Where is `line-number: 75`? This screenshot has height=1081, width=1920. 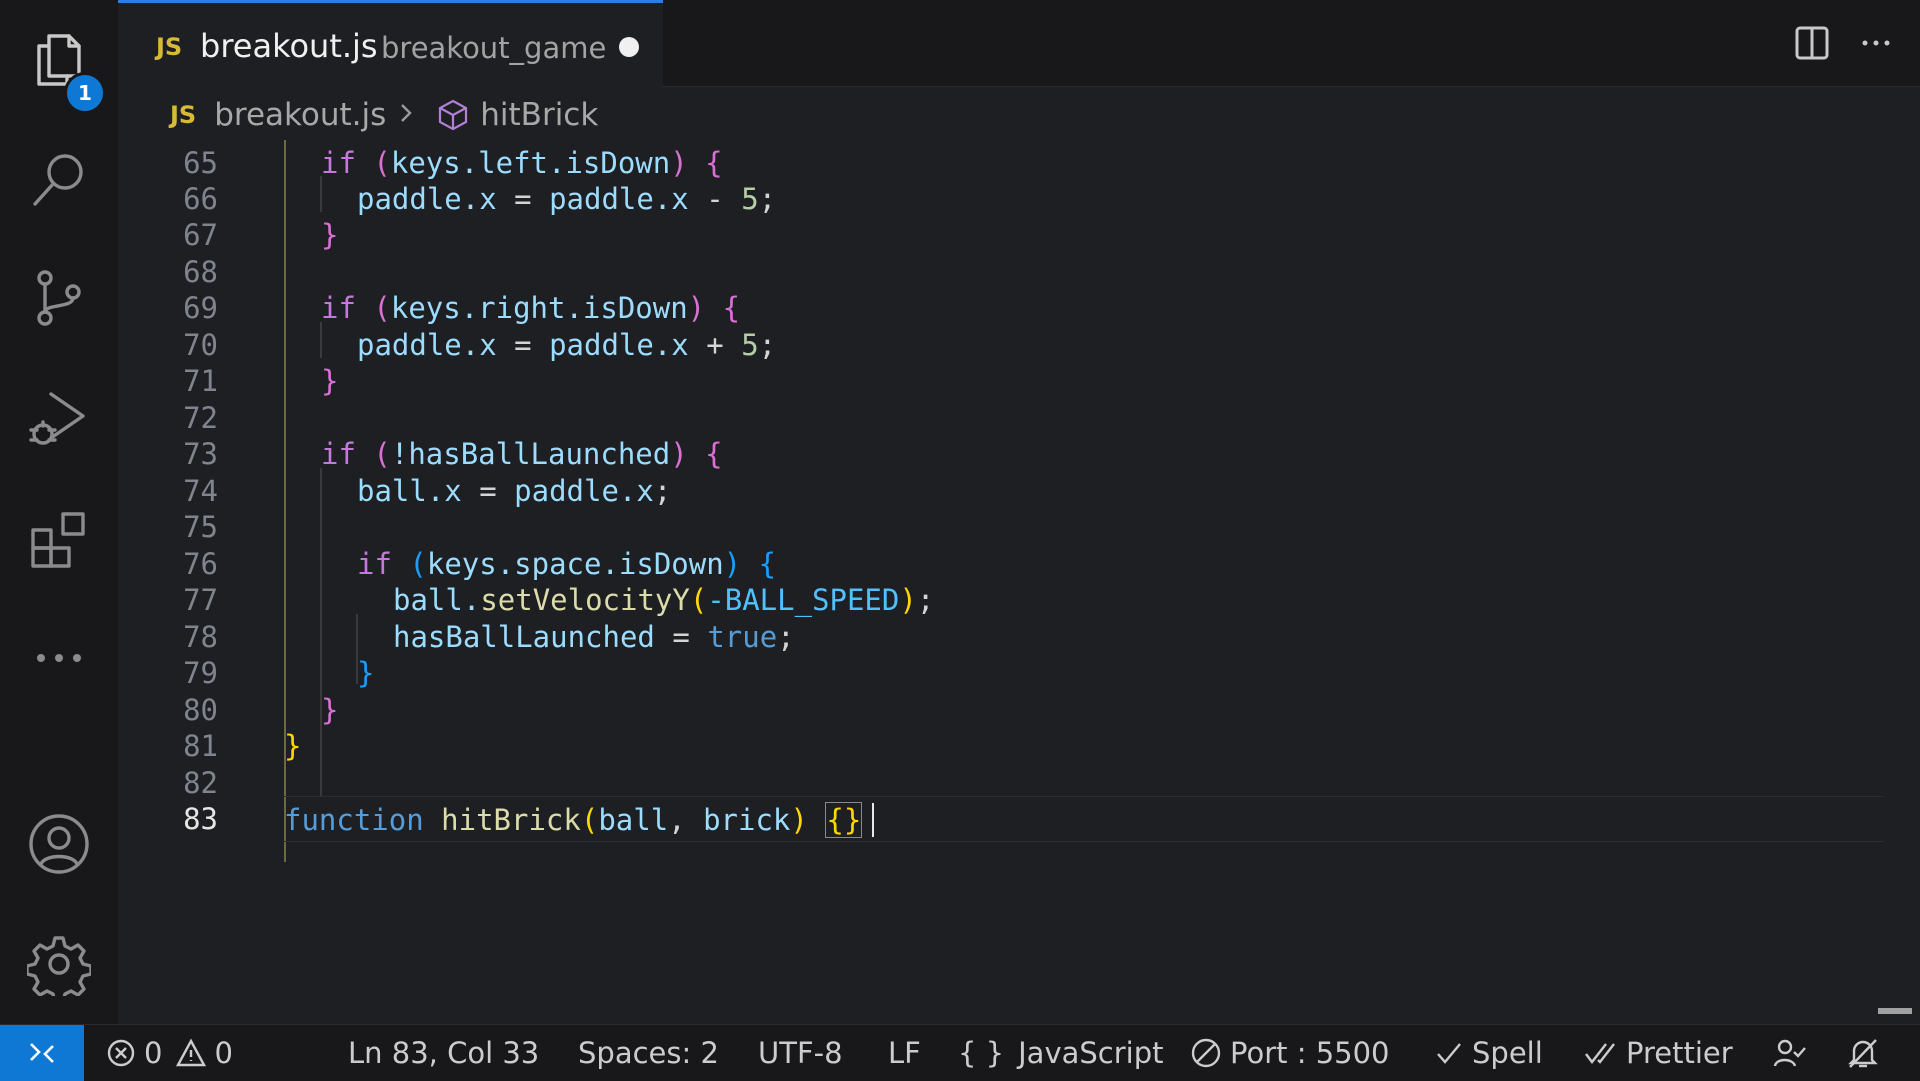
line-number: 75 is located at coordinates (200, 527).